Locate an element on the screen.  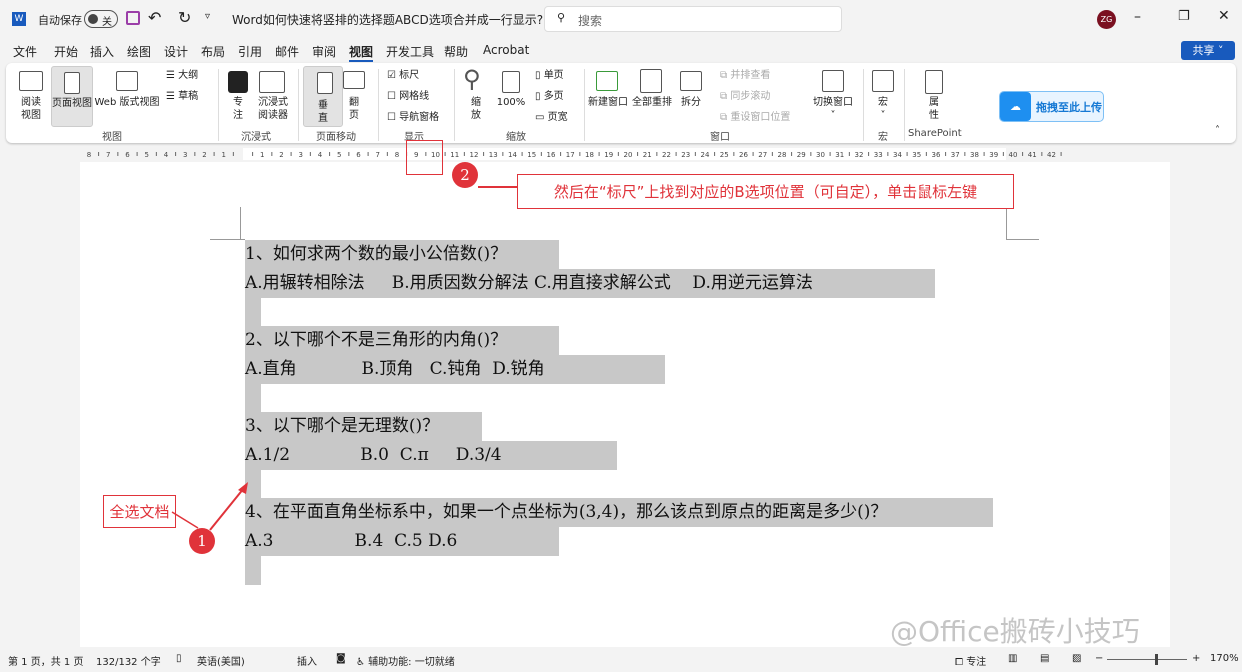
split-button: 拆分 is located at coordinates (691, 102).